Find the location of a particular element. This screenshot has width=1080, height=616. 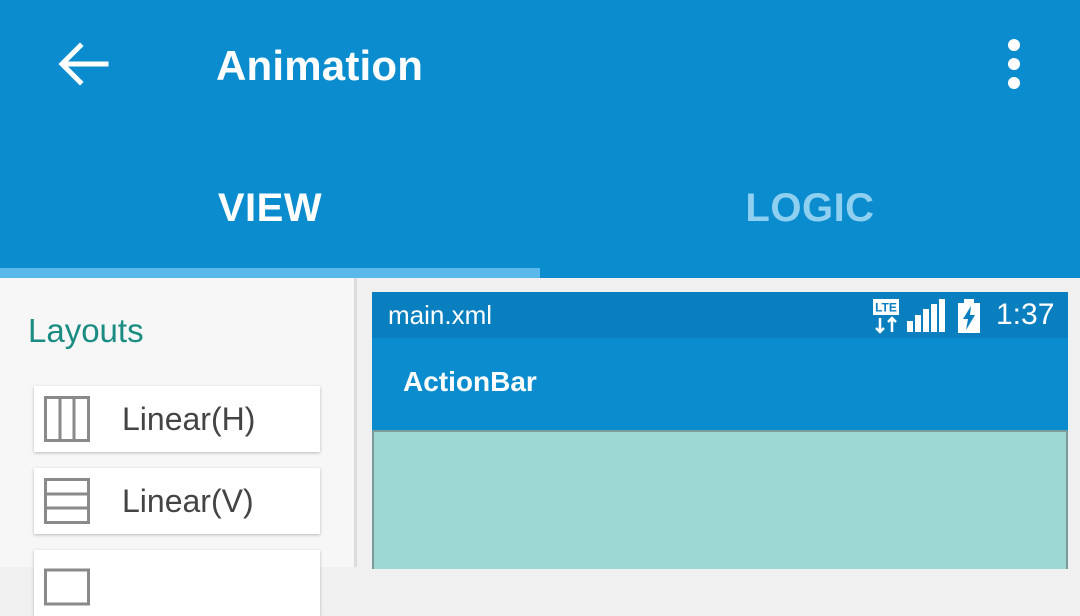

action-bar-title: ActionBar is located at coordinates (470, 381).